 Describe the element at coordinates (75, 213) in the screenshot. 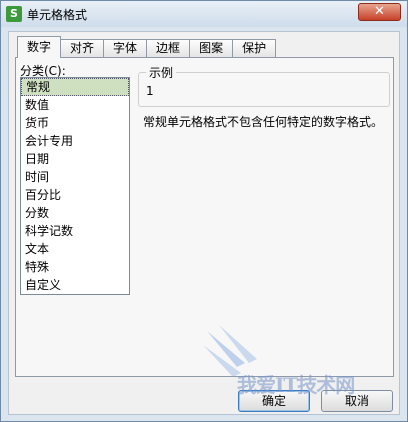

I see `category-item: 分数` at that location.